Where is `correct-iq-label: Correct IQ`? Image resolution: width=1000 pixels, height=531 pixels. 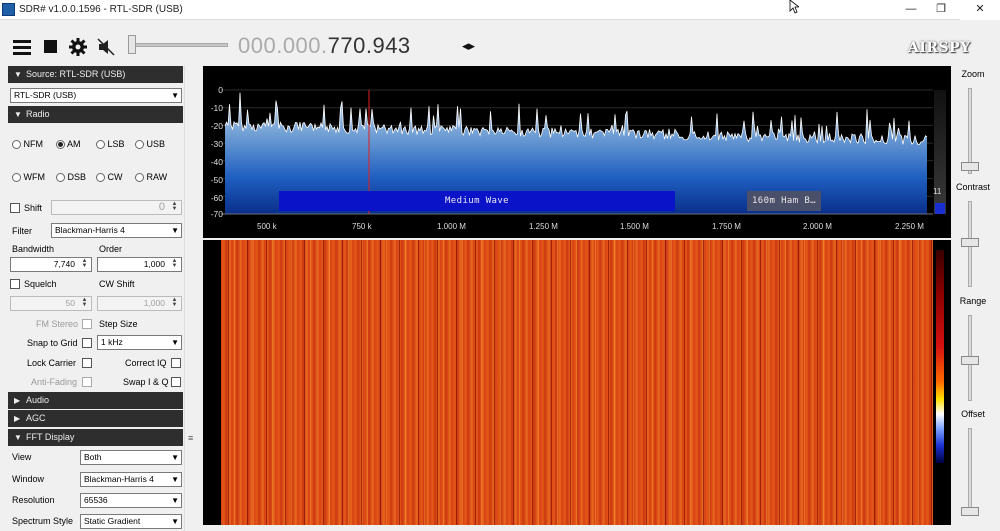
correct-iq-label: Correct IQ is located at coordinates (146, 363).